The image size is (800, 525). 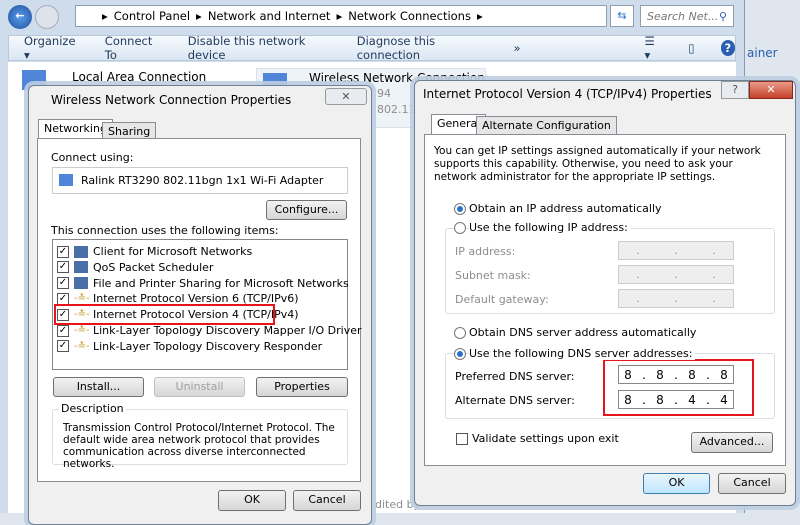 I want to click on adapter-icon, so click(x=66, y=180).